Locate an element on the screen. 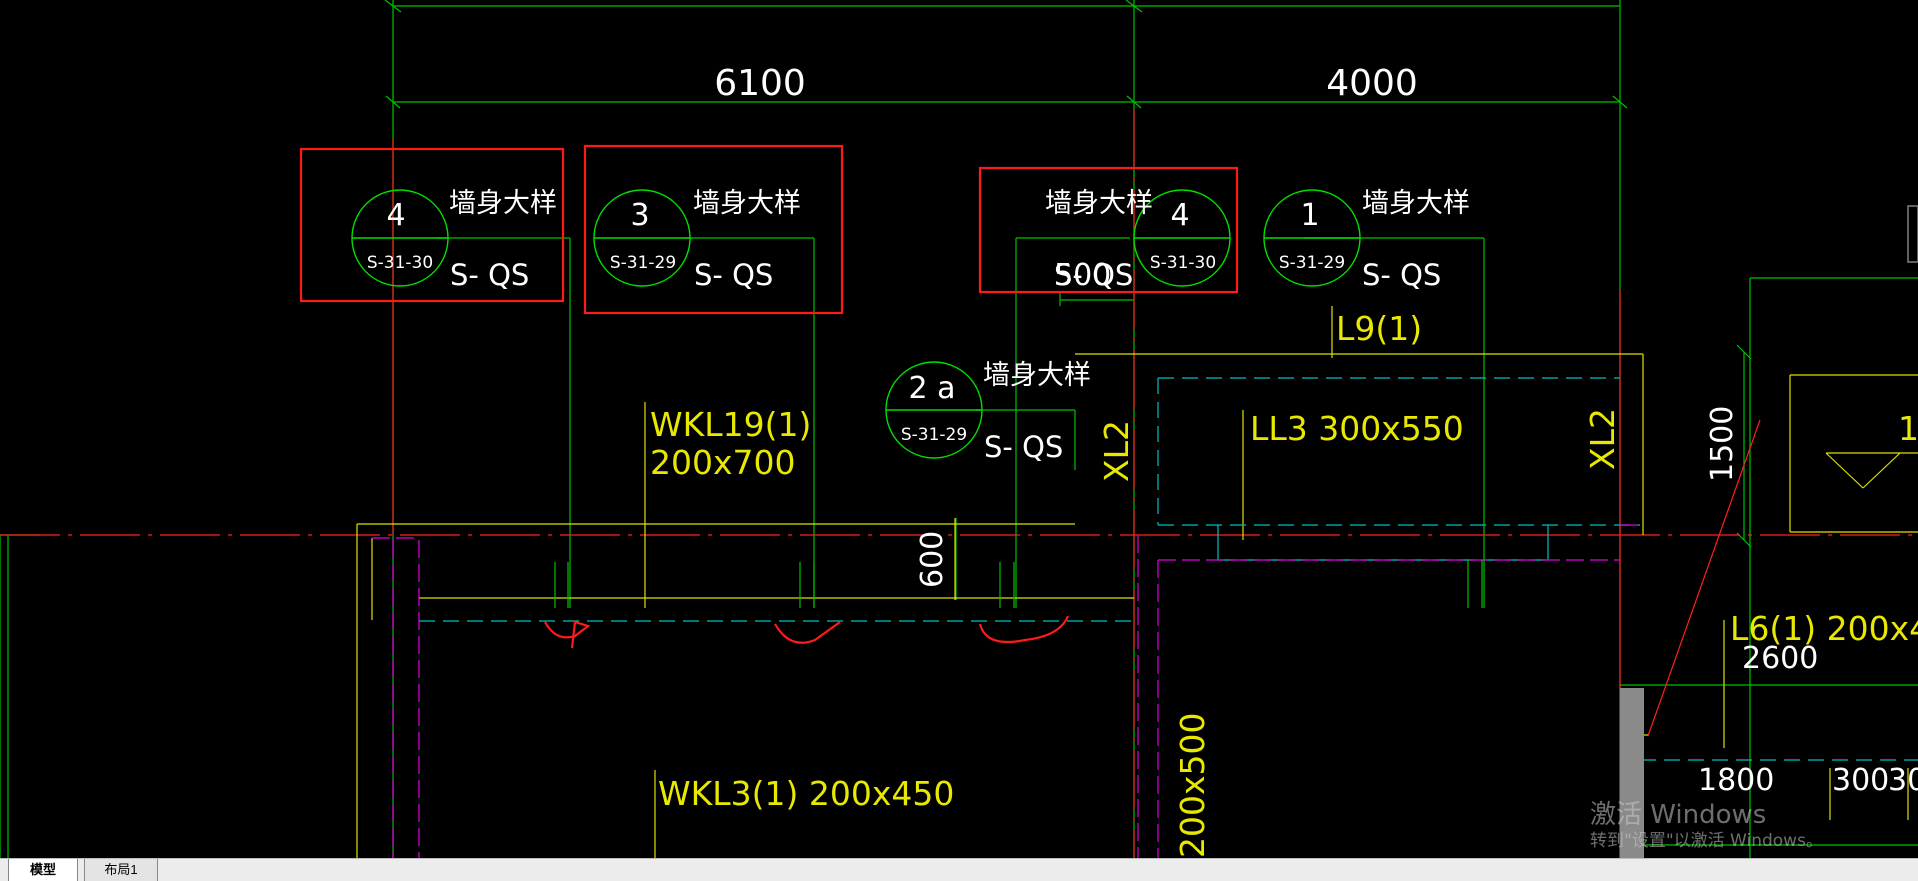  callout-4-number: 1 is located at coordinates (1309, 215).